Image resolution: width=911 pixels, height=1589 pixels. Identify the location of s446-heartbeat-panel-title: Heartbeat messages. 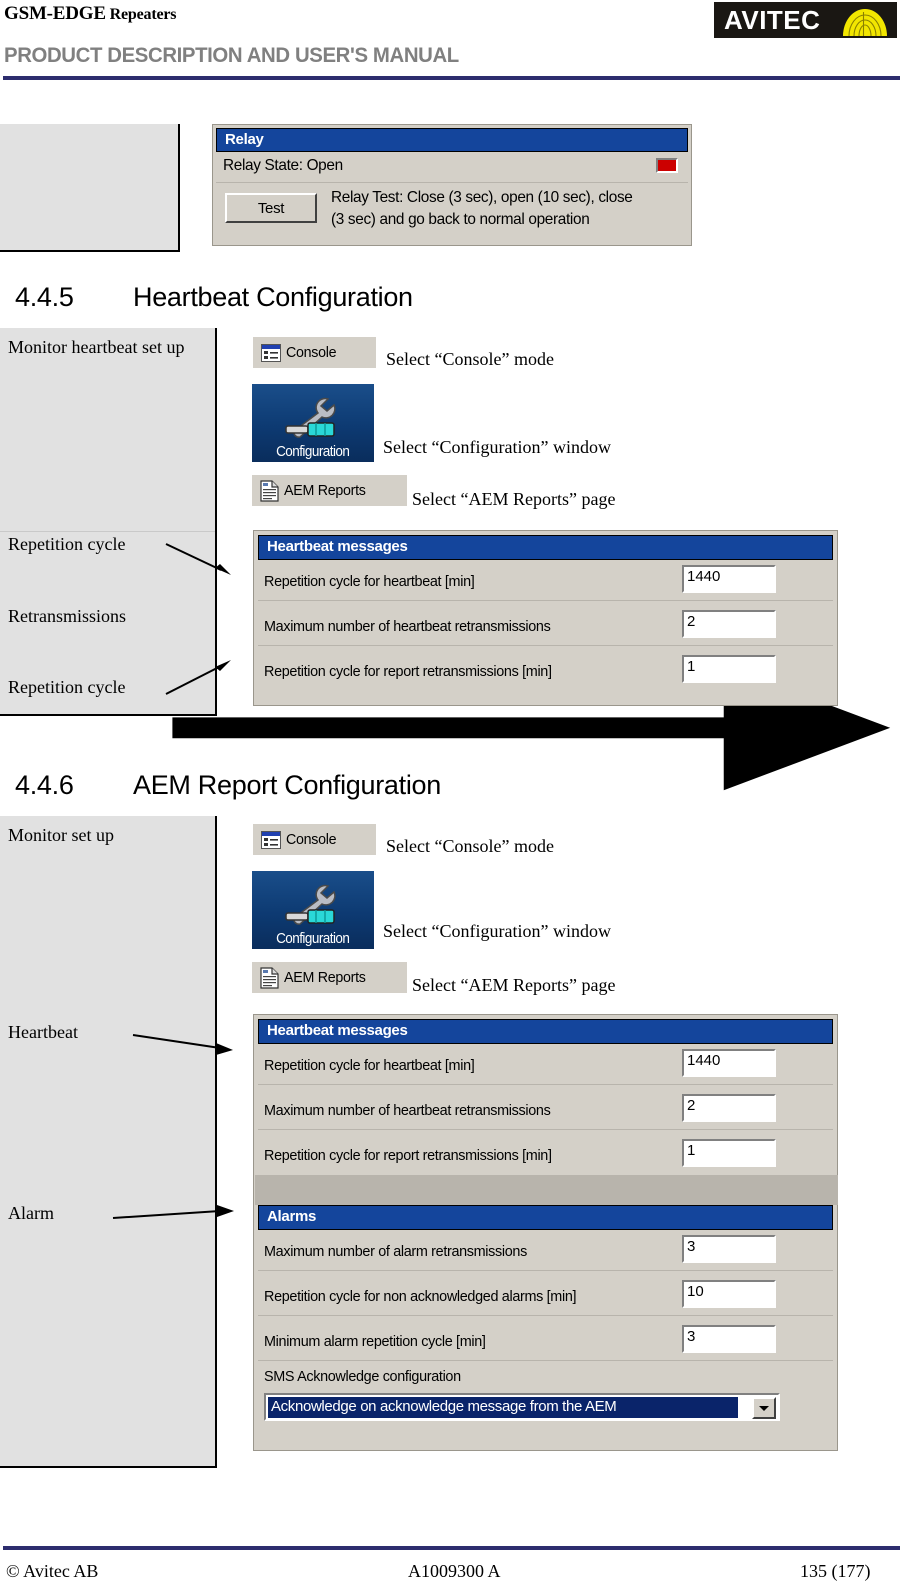
(545, 1031).